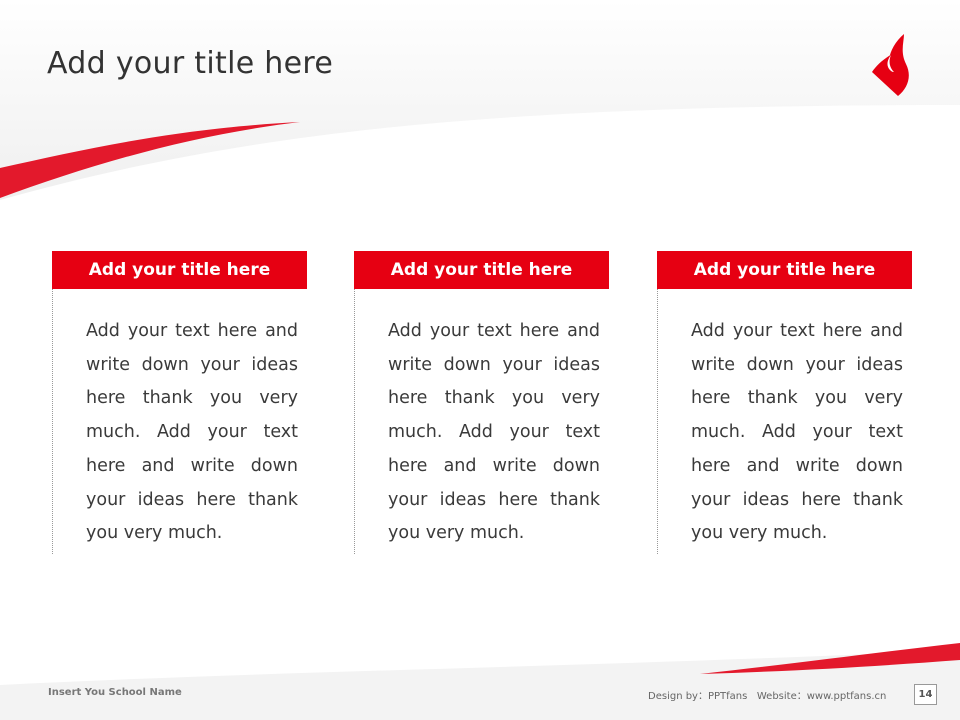  I want to click on flame-logo-icon, so click(890, 65).